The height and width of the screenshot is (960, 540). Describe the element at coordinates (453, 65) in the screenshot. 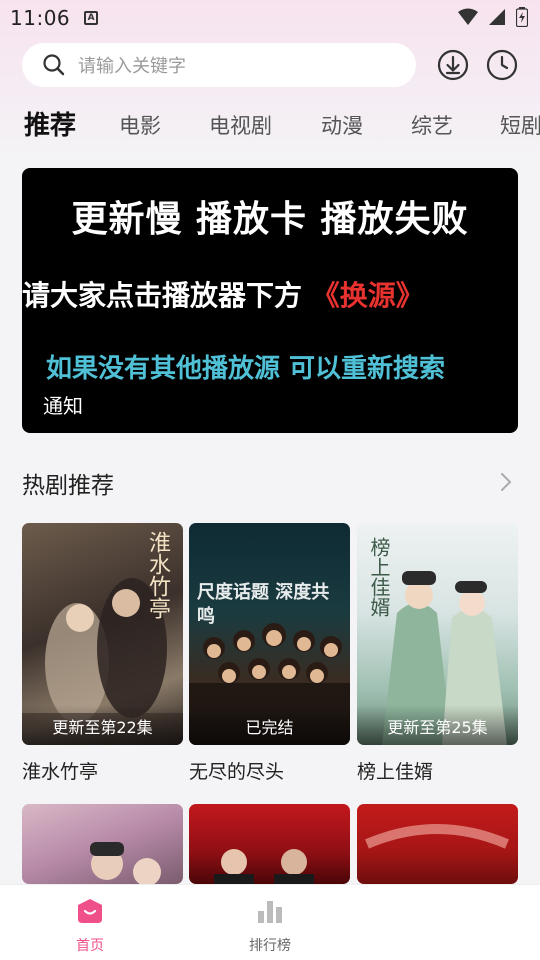

I see `download-icon` at that location.